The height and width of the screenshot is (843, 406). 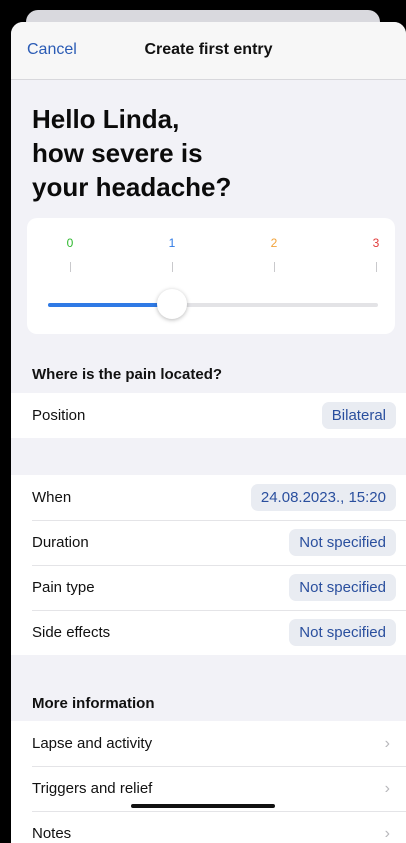 I want to click on notes-label: Notes, so click(x=52, y=833).